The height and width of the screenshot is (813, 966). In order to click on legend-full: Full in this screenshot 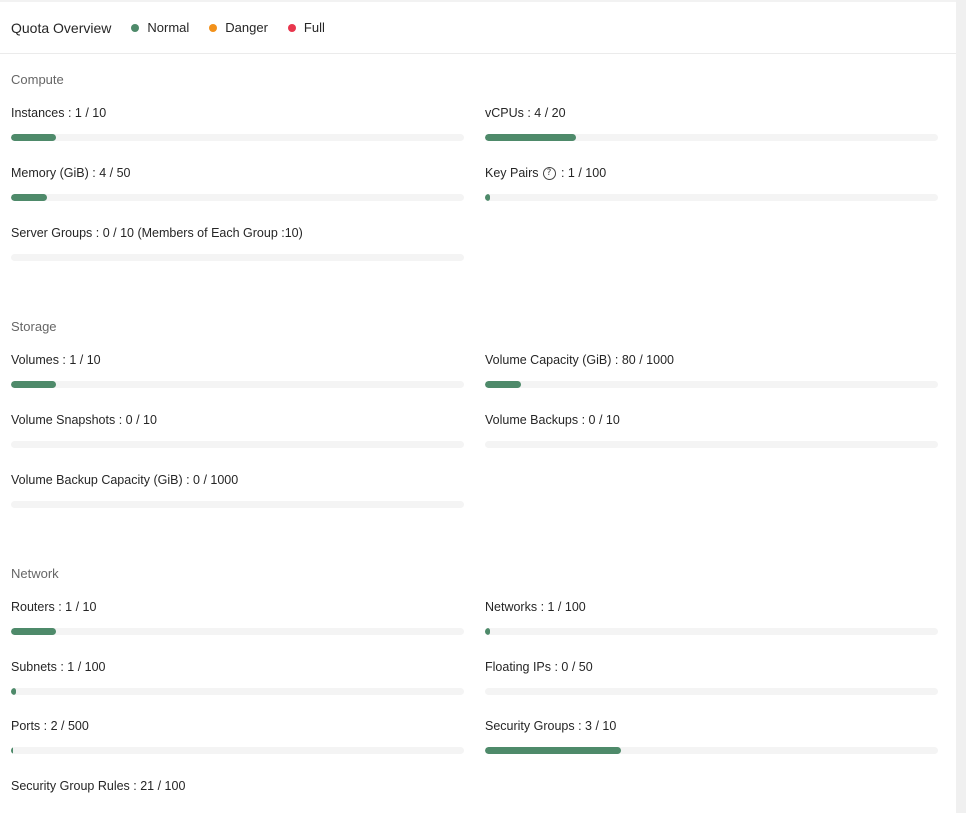, I will do `click(306, 27)`.